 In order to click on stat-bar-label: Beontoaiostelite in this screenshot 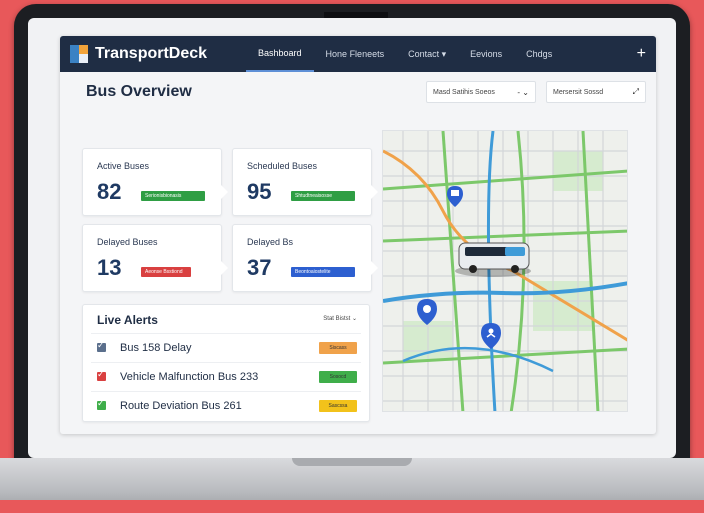, I will do `click(313, 272)`.